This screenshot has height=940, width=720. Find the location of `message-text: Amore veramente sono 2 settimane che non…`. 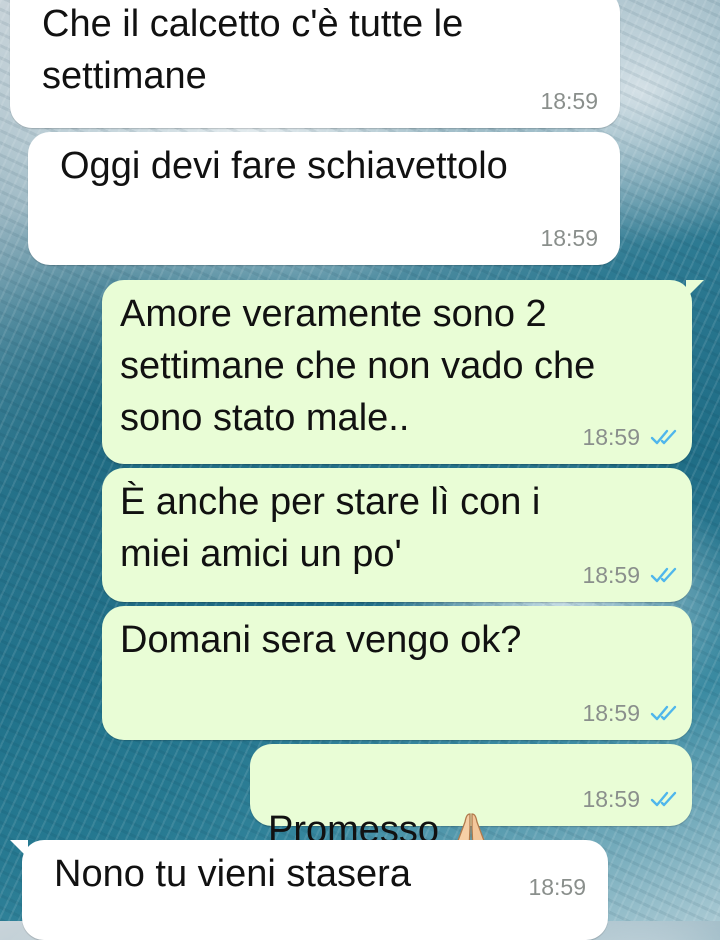

message-text: Amore veramente sono 2 settimane che non… is located at coordinates (358, 366).